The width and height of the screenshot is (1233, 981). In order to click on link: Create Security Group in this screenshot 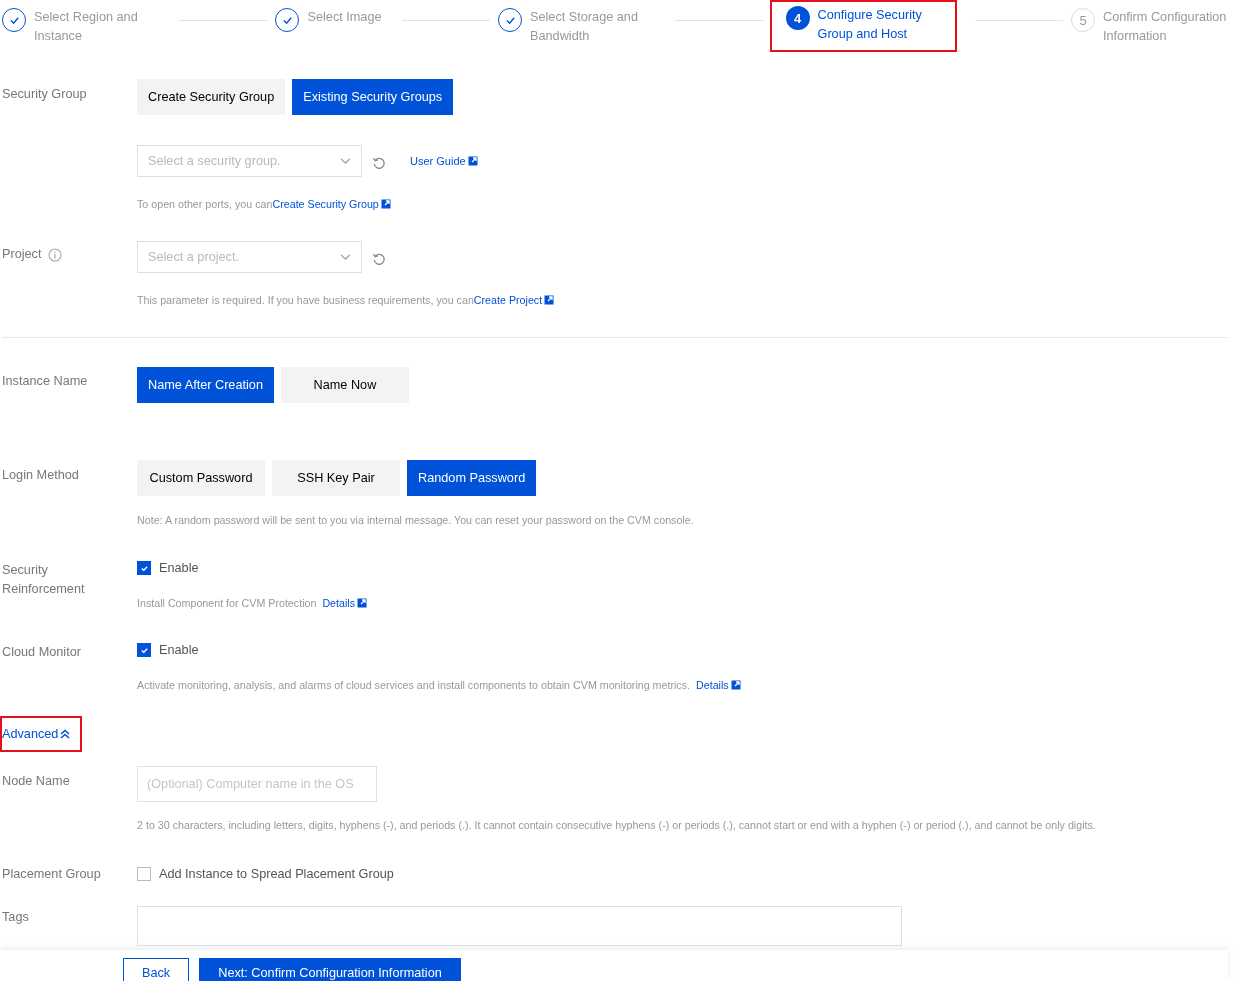, I will do `click(331, 204)`.